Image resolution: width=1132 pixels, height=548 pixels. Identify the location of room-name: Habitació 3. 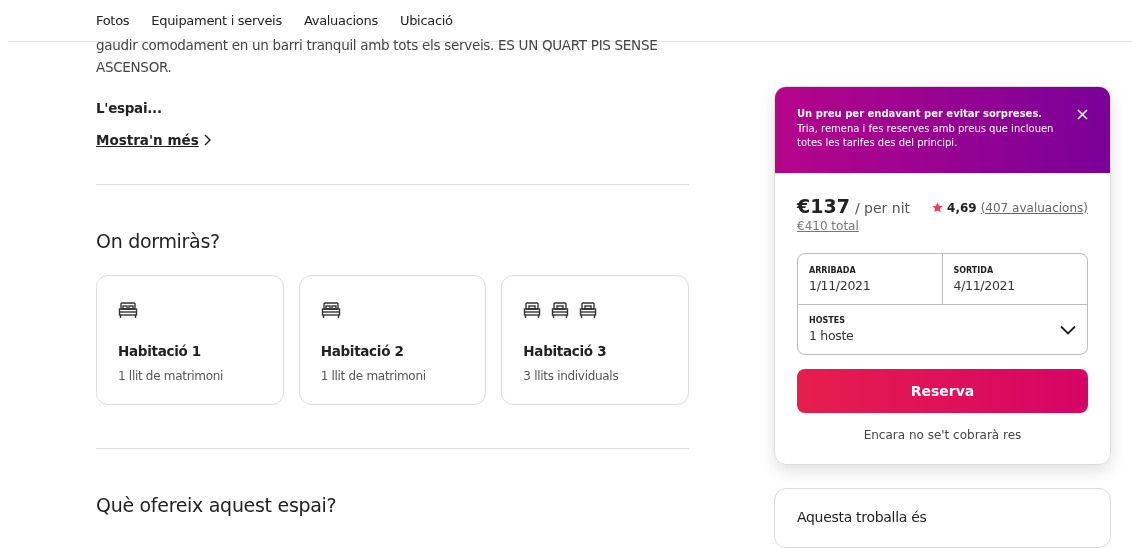
(565, 351).